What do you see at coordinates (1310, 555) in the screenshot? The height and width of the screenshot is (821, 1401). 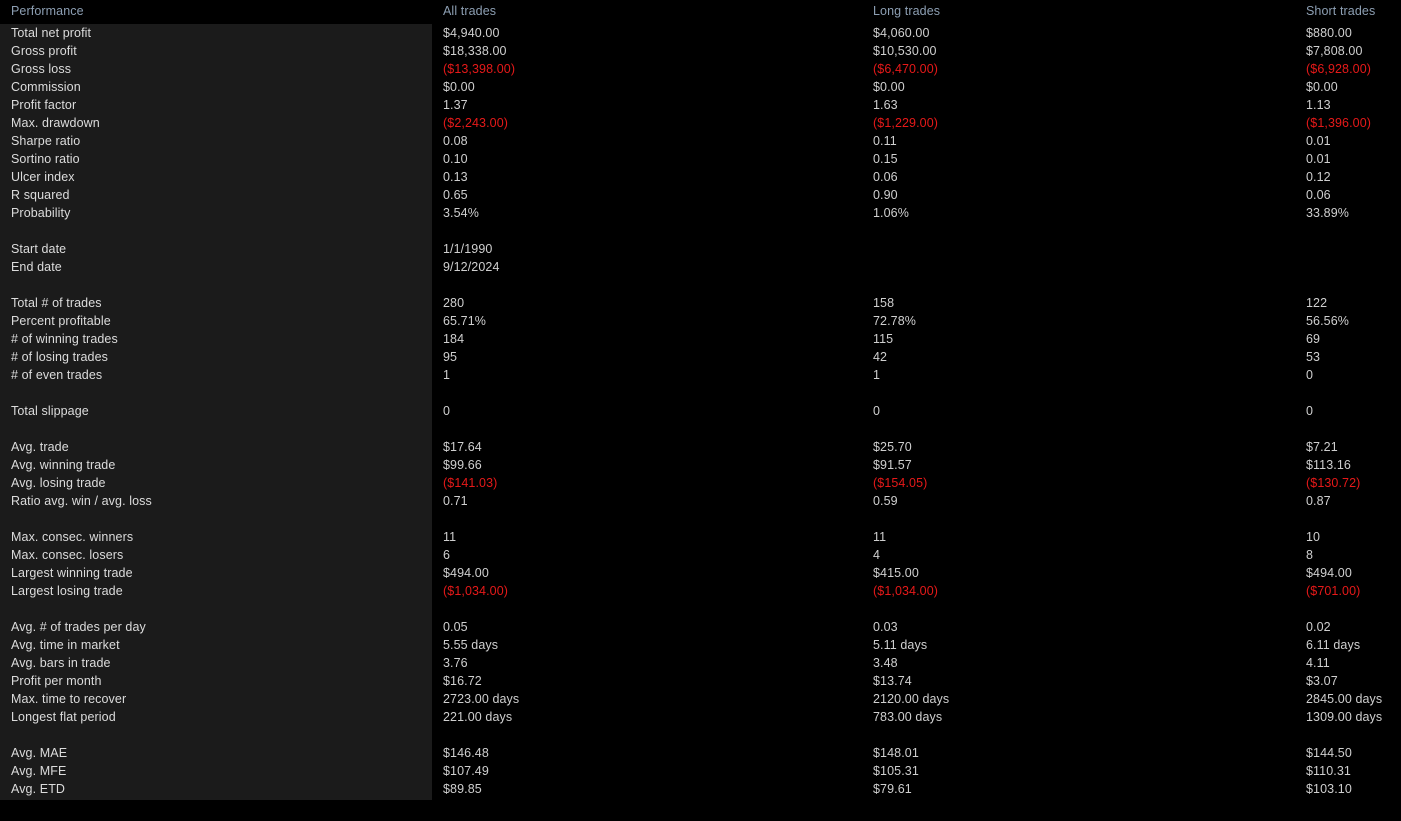 I see `metric-value-short: 8` at bounding box center [1310, 555].